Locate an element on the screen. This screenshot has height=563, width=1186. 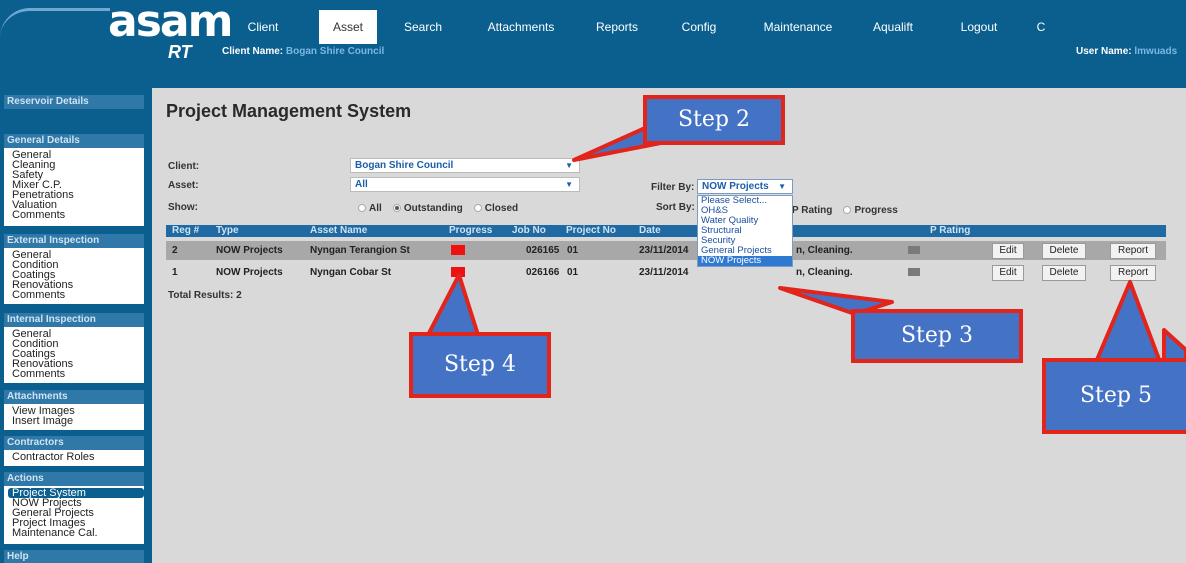
radio-closed-label: Closed is located at coordinates (501, 208).